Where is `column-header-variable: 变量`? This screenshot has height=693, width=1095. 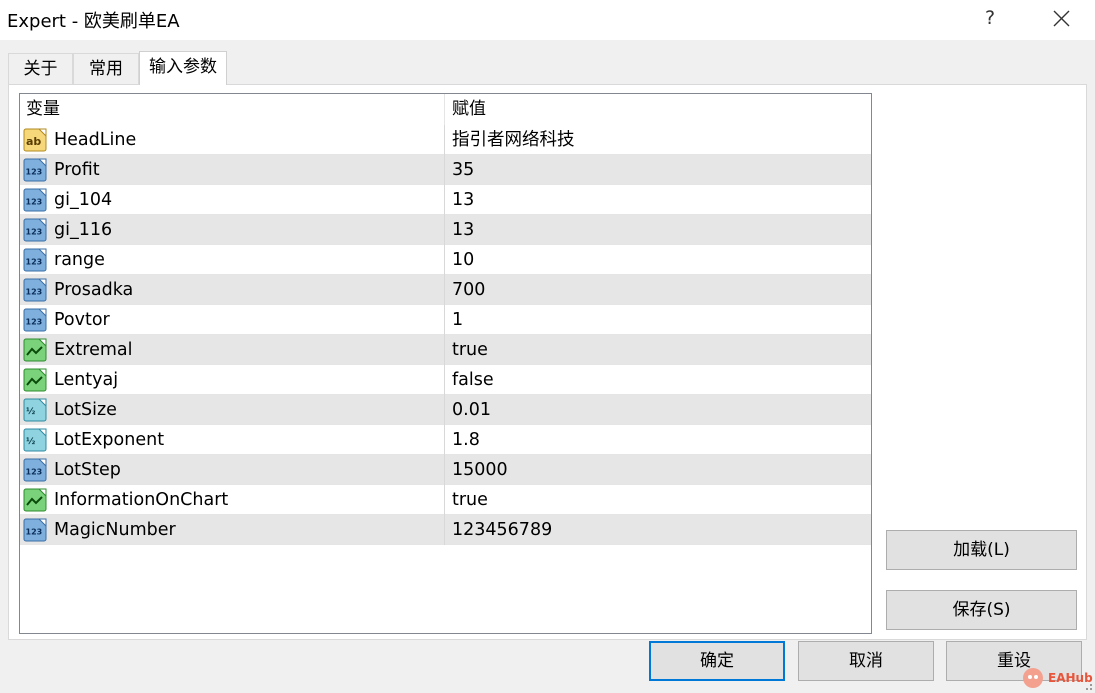
column-header-variable: 变量 is located at coordinates (232, 109).